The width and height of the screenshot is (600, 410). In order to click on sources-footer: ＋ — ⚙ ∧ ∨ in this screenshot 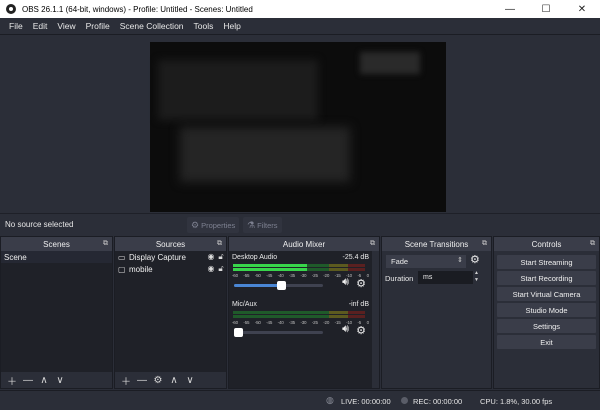, I will do `click(170, 380)`.